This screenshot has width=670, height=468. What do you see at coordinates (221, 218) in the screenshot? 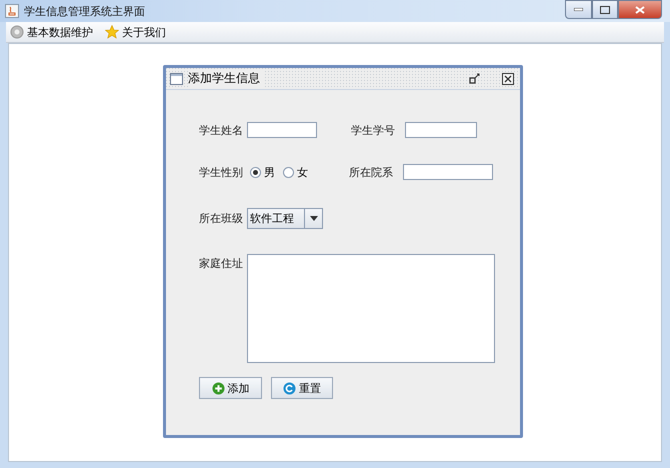
I see `field-label: 所在班级` at bounding box center [221, 218].